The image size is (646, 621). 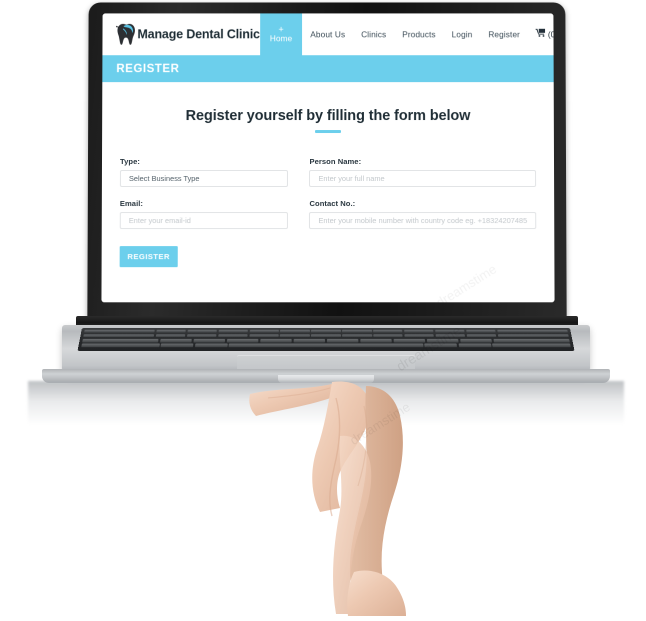 I want to click on hand-holding-laptop, so click(x=342, y=496).